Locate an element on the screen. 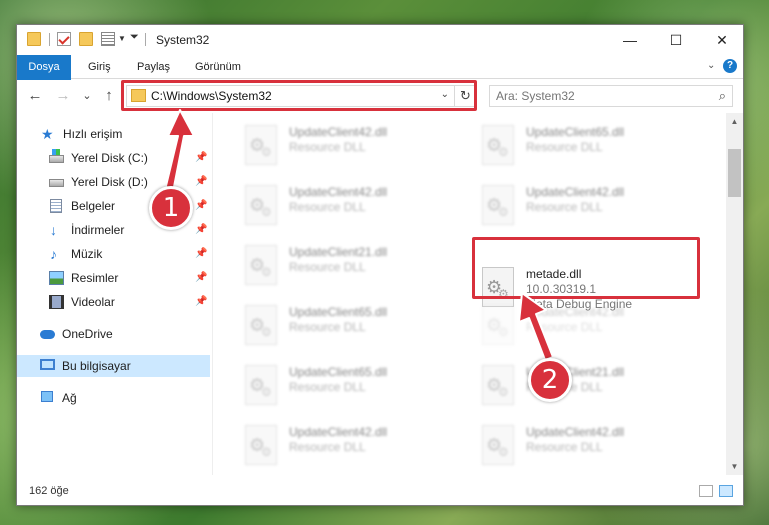  up-button: ↑ is located at coordinates (109, 96).